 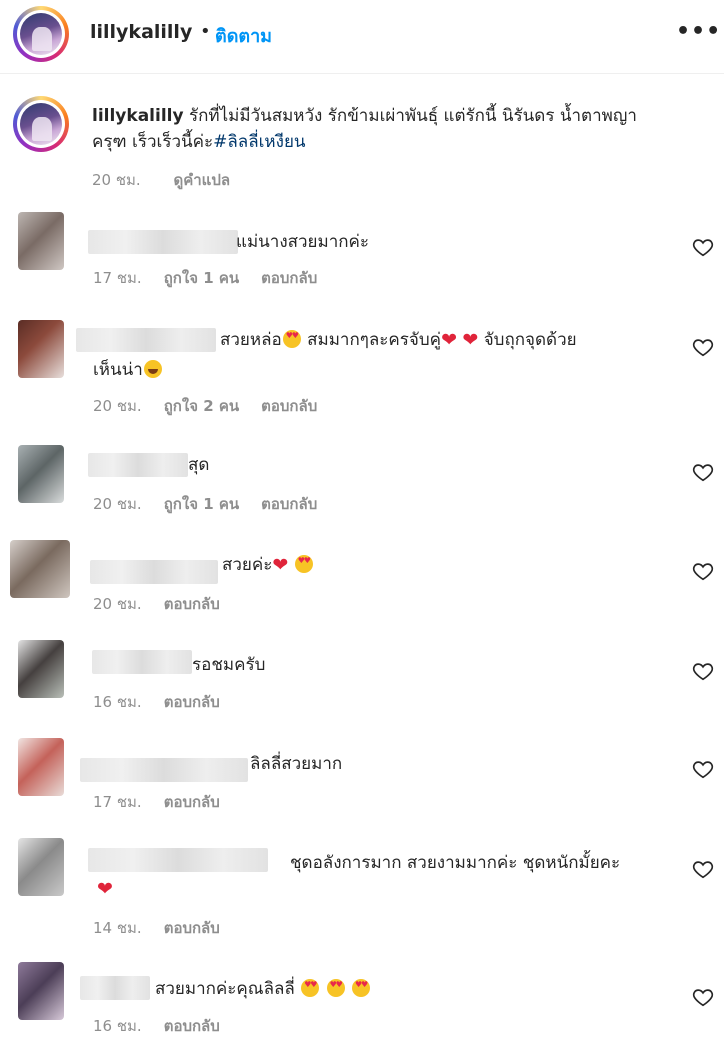 I want to click on caption-hashtag: #ลิลลี่เหงียน, so click(x=259, y=142).